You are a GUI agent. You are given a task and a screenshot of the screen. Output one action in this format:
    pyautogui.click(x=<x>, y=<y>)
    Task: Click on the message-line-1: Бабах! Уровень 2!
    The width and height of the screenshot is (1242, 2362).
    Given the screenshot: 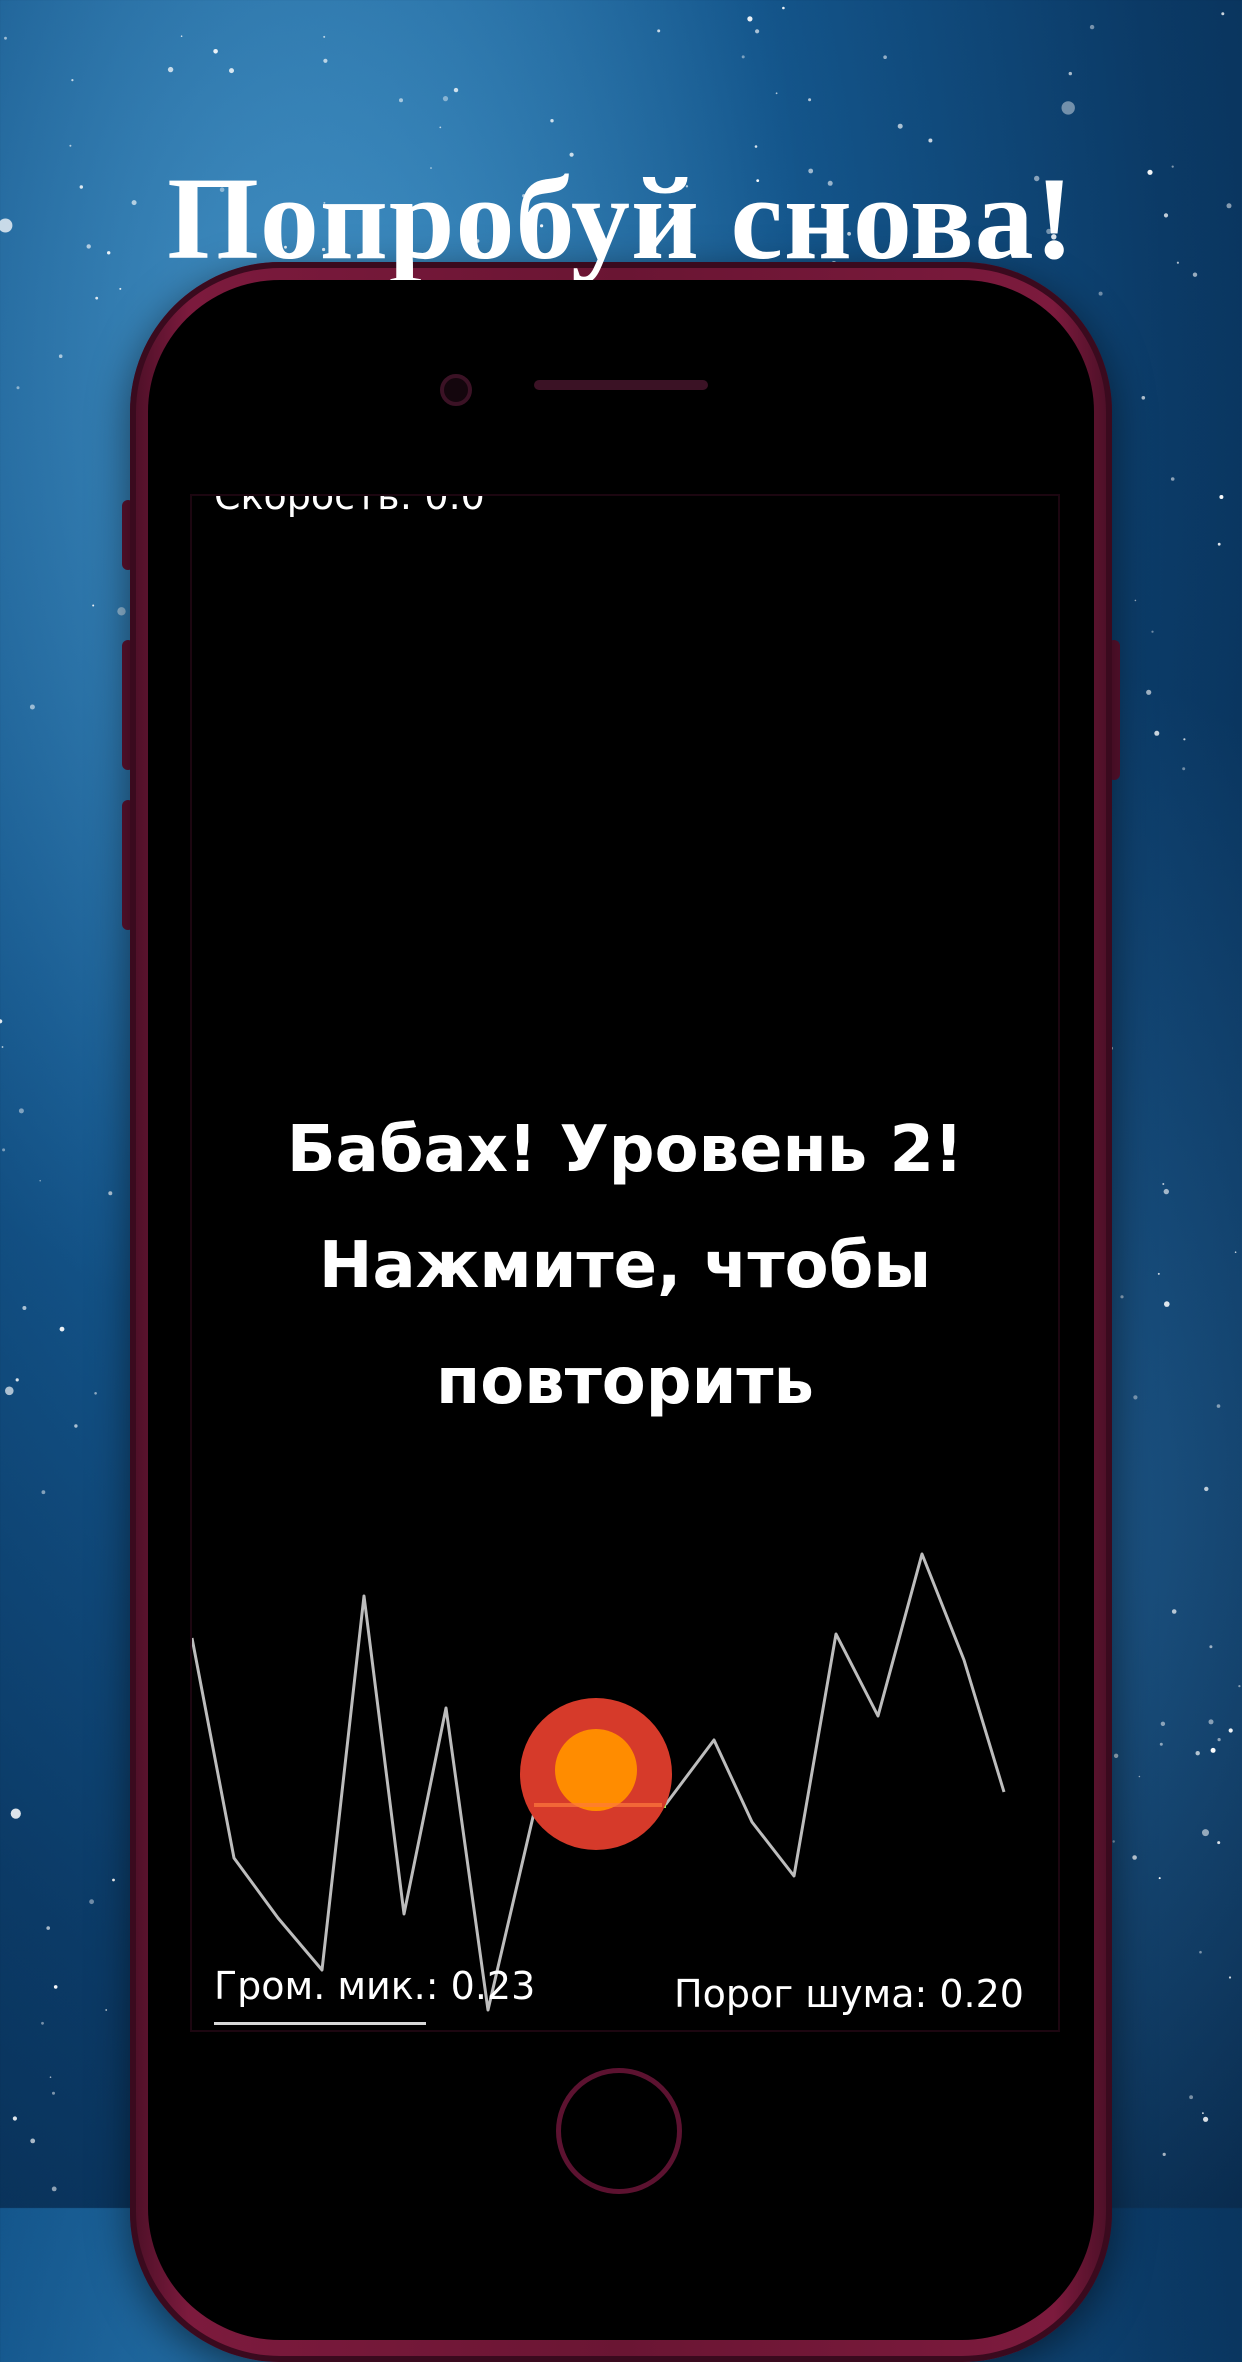 What is the action you would take?
    pyautogui.click(x=625, y=1150)
    